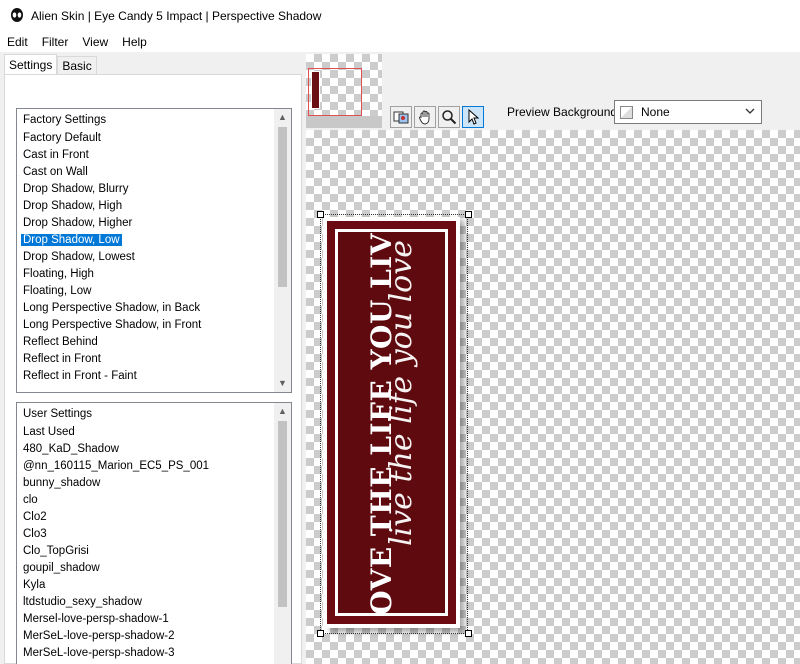  What do you see at coordinates (146, 342) in the screenshot?
I see `list-item: Reflect Behind` at bounding box center [146, 342].